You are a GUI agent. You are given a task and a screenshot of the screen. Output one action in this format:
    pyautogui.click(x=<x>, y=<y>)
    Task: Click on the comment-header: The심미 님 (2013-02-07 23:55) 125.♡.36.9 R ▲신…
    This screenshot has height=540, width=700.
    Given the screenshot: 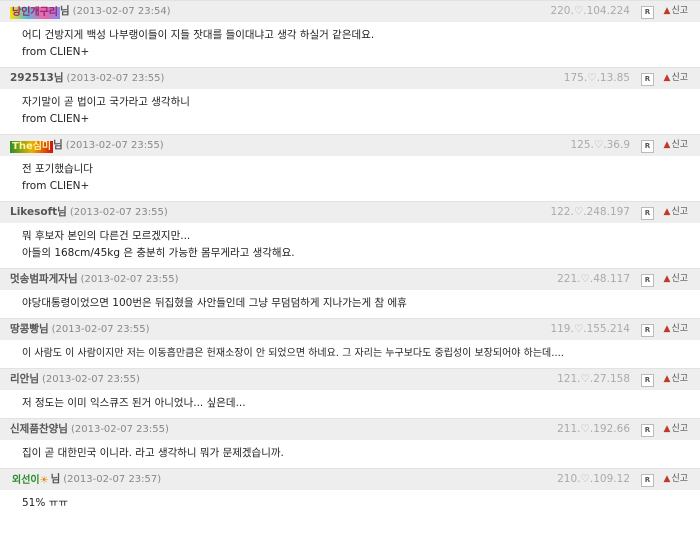 What is the action you would take?
    pyautogui.click(x=350, y=145)
    